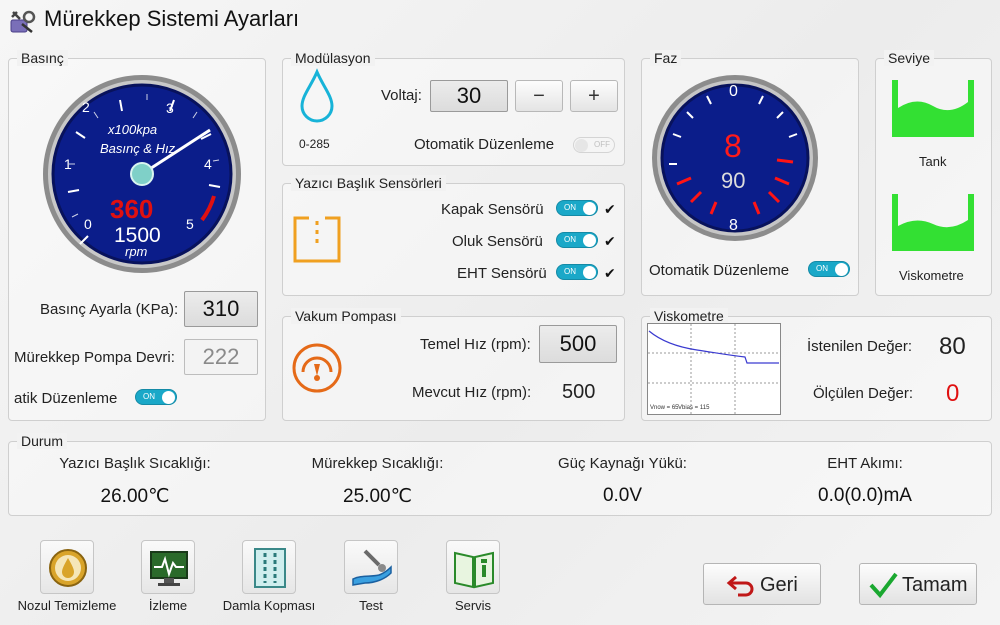  I want to click on phase-white-value: 90, so click(733, 180).